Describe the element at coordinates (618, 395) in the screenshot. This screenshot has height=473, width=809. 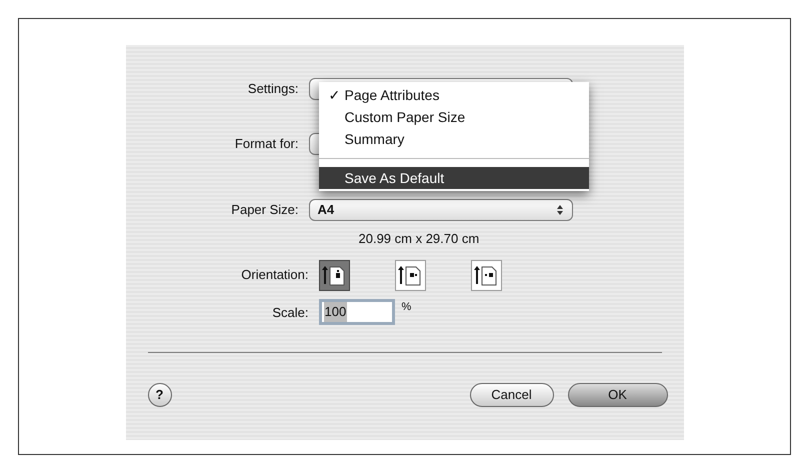
I see `dialog-button: OK` at that location.